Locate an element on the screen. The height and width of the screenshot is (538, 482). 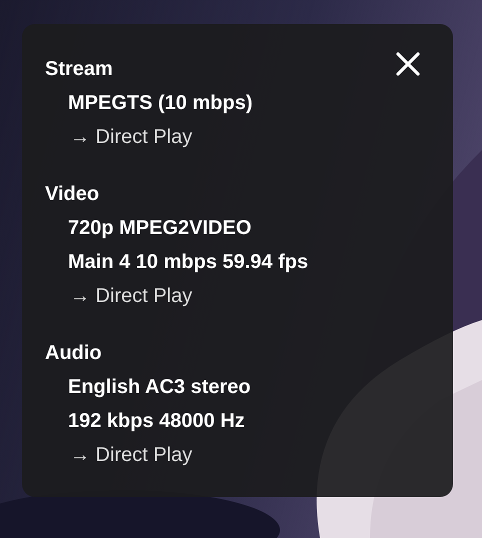
stream-detail: Main 4 10 mbps 59.94 fps is located at coordinates (188, 262).